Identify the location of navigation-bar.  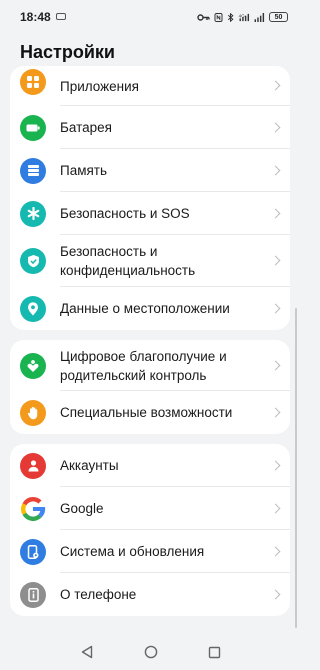
(150, 652).